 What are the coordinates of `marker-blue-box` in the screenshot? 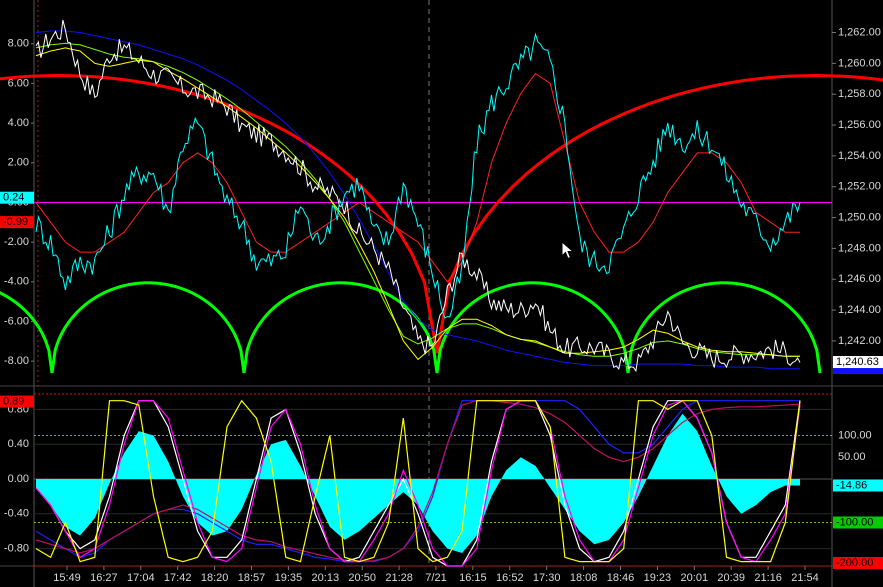 It's located at (858, 371).